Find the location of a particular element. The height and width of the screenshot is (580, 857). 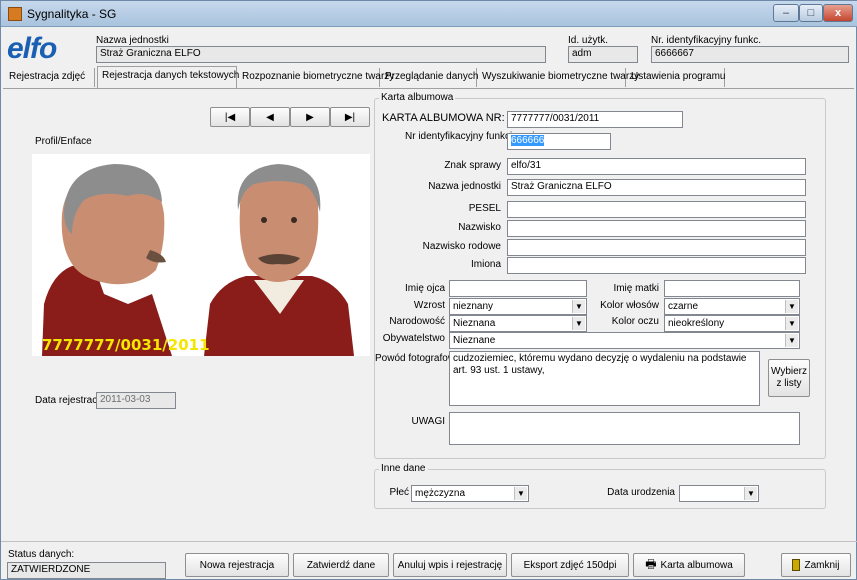

eye-color-value: nieokreślony is located at coordinates (696, 323).